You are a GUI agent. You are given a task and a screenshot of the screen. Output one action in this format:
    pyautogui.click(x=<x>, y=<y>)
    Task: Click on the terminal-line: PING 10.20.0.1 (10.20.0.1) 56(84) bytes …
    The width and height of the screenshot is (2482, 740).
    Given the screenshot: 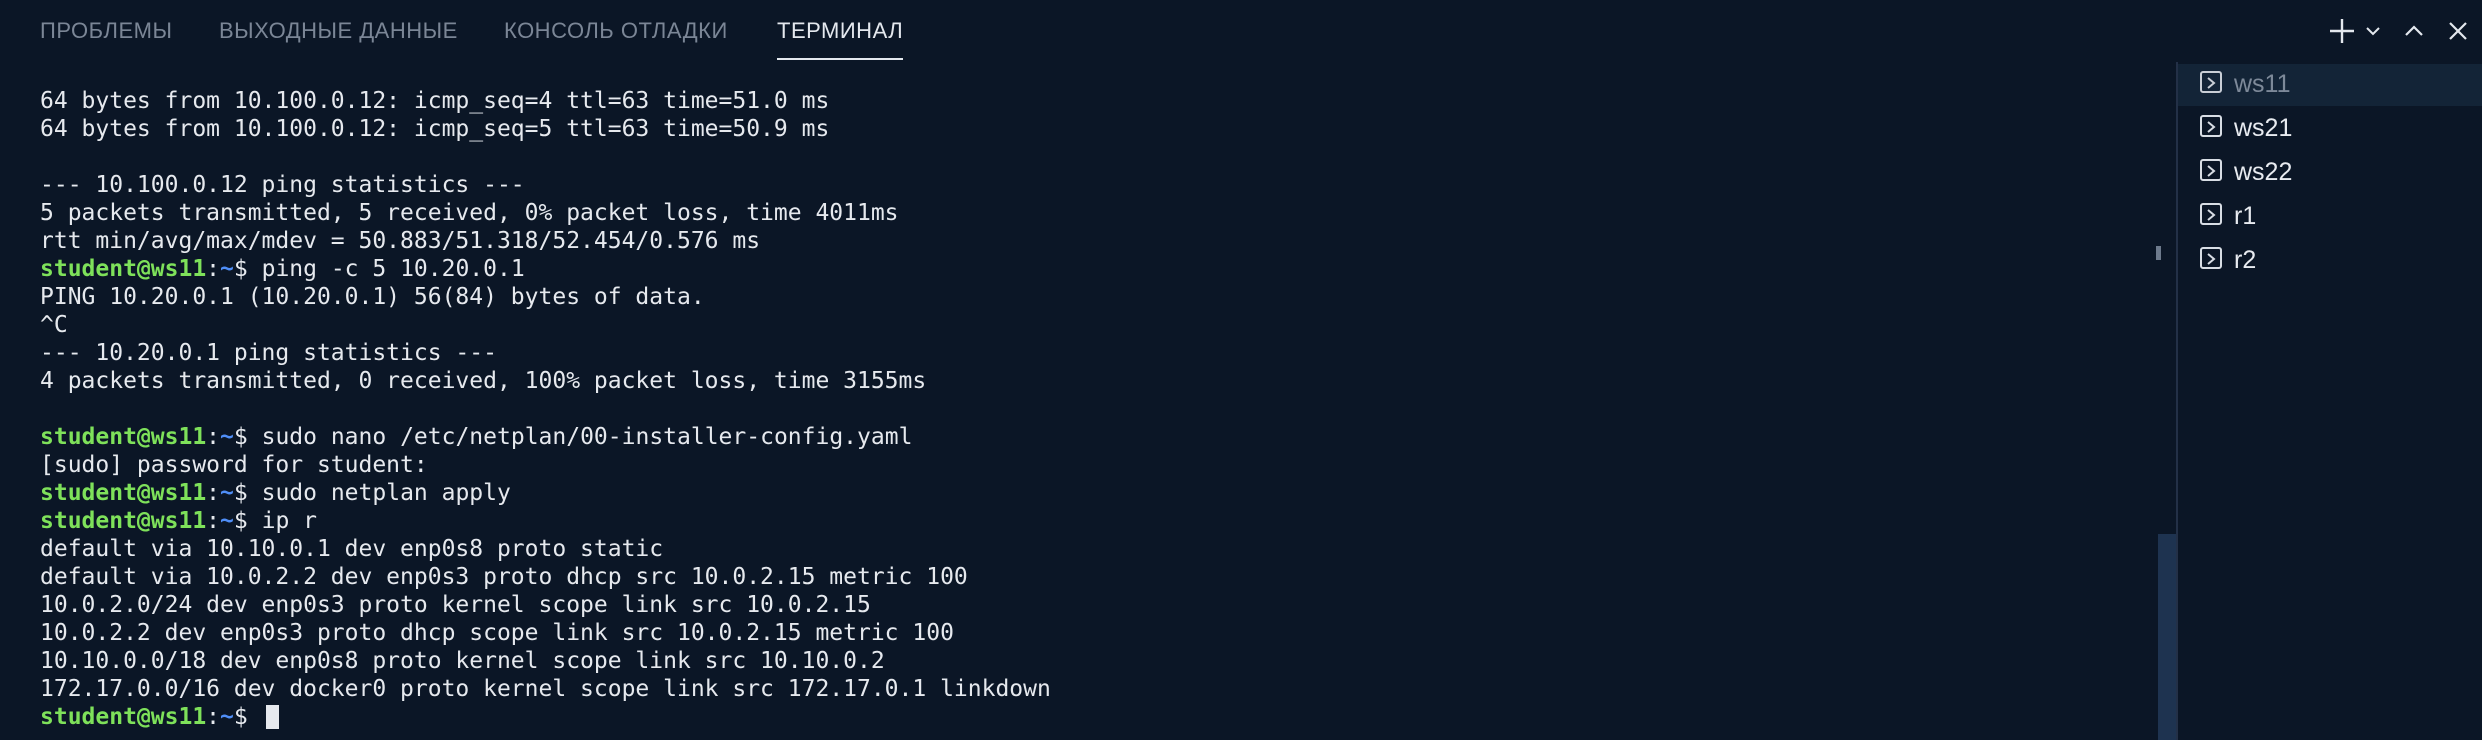 What is the action you would take?
    pyautogui.click(x=545, y=297)
    